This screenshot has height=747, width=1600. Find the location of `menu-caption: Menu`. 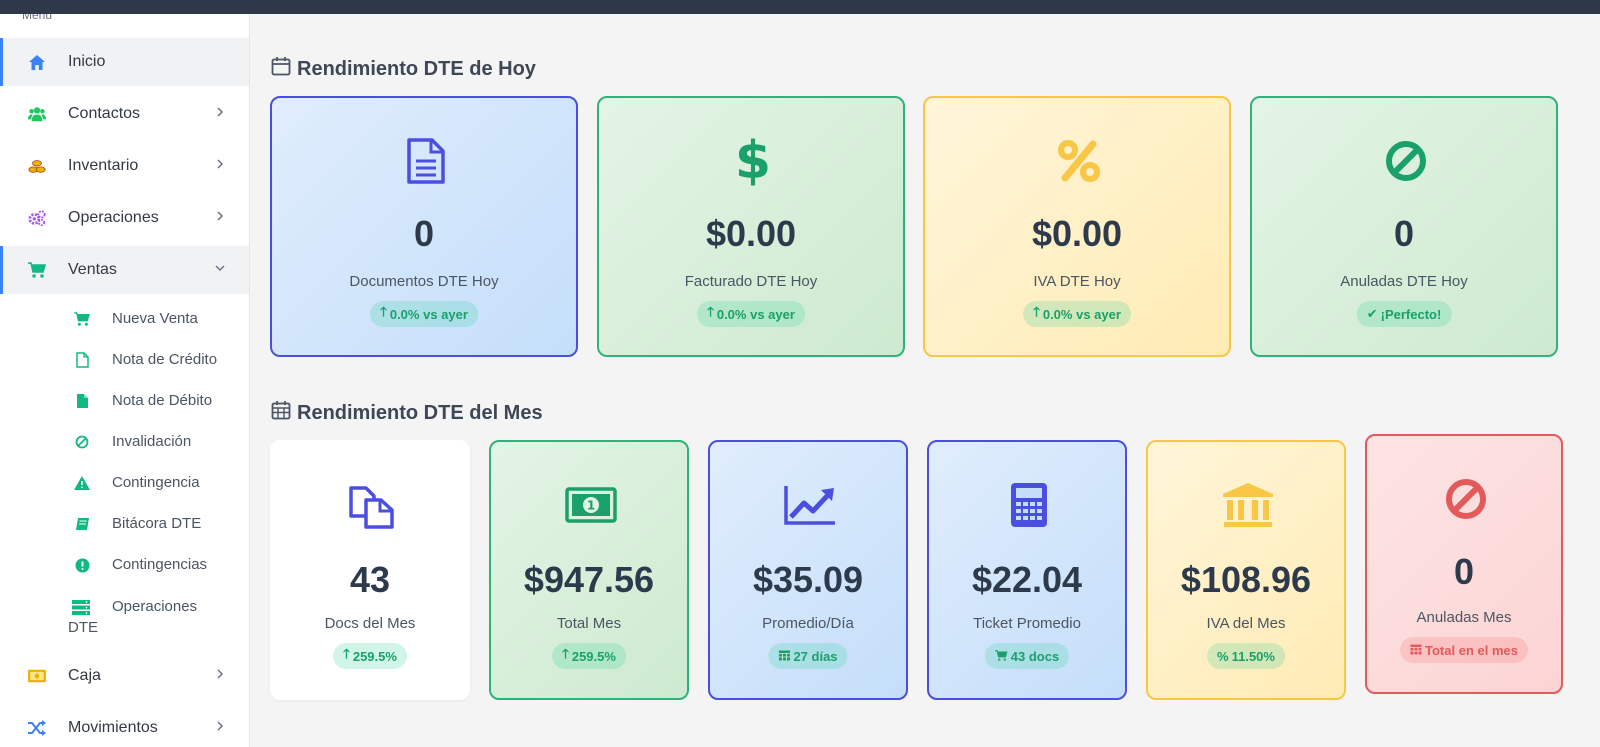

menu-caption: Menu is located at coordinates (37, 18).